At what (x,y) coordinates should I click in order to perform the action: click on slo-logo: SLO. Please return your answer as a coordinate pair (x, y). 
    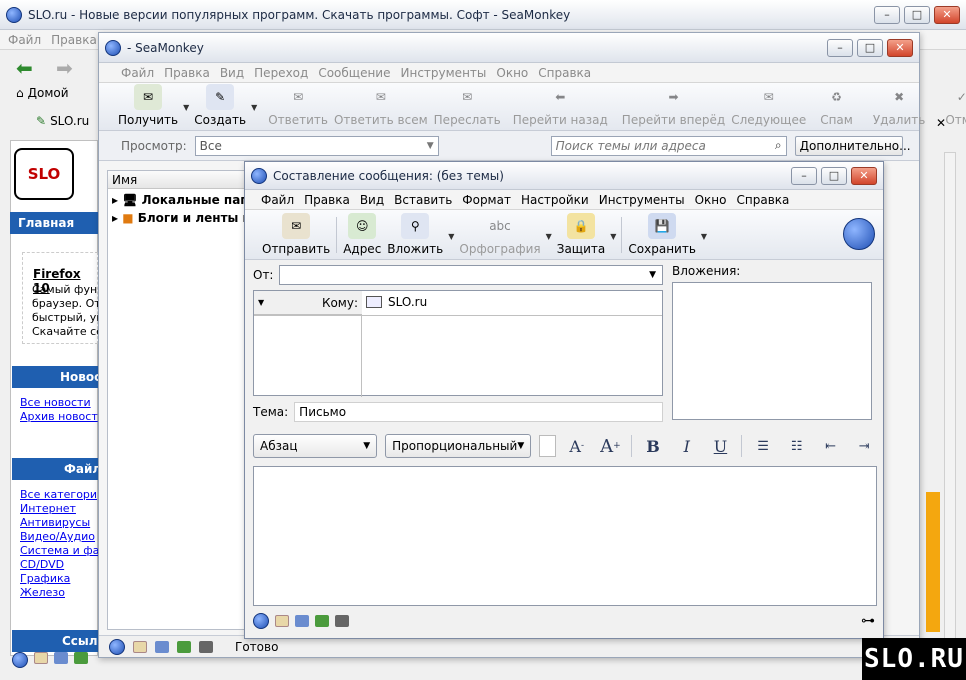
    Looking at the image, I should click on (44, 174).